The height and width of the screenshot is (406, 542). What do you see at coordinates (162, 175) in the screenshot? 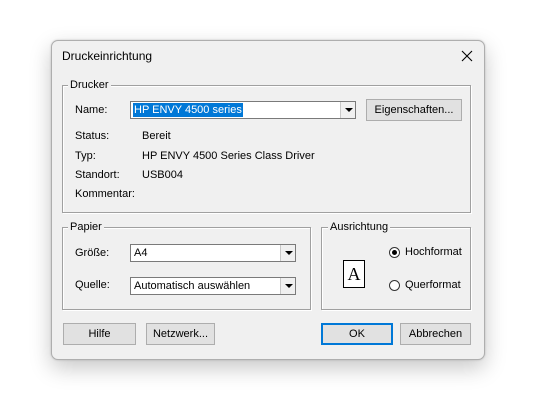
I see `location-value: USB004` at bounding box center [162, 175].